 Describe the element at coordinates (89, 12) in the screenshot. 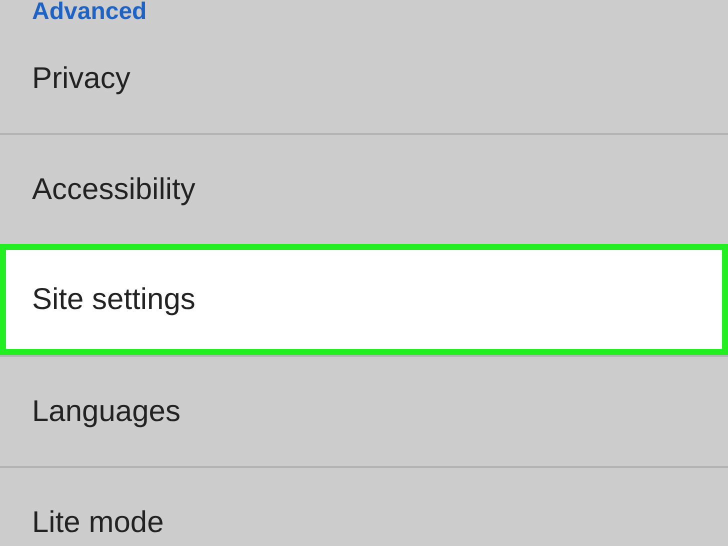

I see `section-header: Advanced` at that location.